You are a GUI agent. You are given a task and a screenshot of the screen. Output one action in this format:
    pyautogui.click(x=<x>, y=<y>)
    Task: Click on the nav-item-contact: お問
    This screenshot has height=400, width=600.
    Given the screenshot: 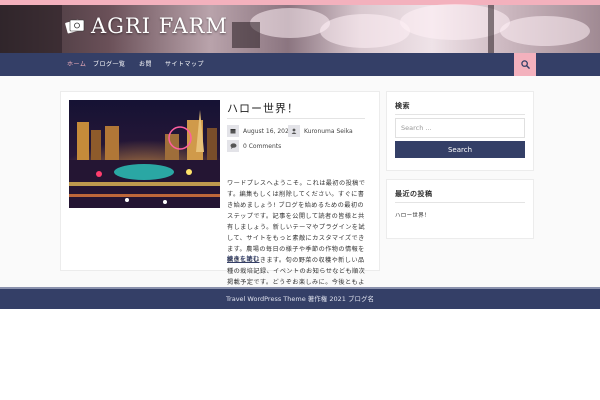 What is the action you would take?
    pyautogui.click(x=145, y=64)
    